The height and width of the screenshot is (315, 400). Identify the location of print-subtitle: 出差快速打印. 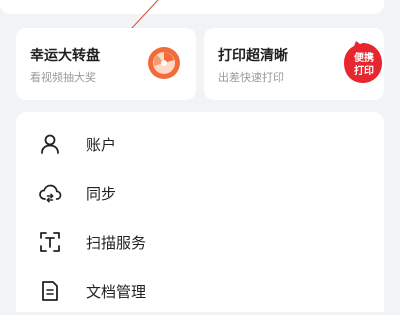
(251, 77).